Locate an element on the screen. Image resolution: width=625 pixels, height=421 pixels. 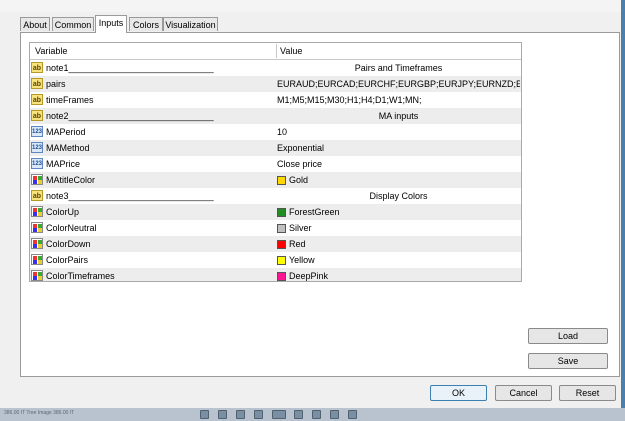
table-row: 123 MAMethod Exponential is located at coordinates (275, 148).